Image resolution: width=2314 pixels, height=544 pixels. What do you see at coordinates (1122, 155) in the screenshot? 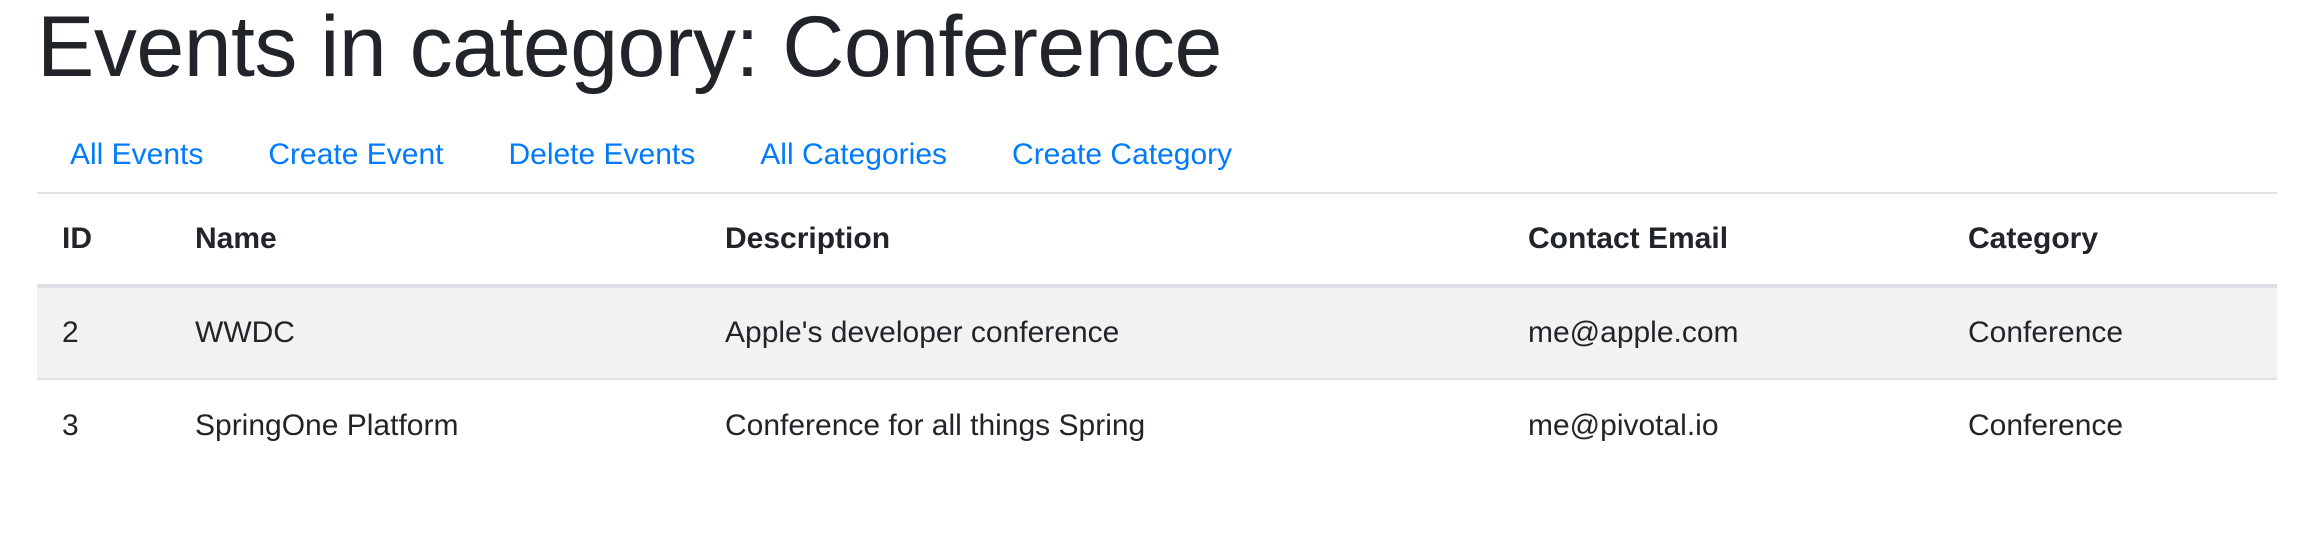
I see `nav-link-create-category: Create Category` at bounding box center [1122, 155].